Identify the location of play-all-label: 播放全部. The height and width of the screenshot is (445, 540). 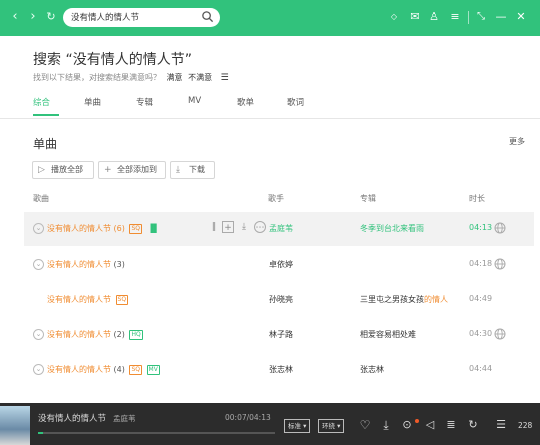
(67, 169).